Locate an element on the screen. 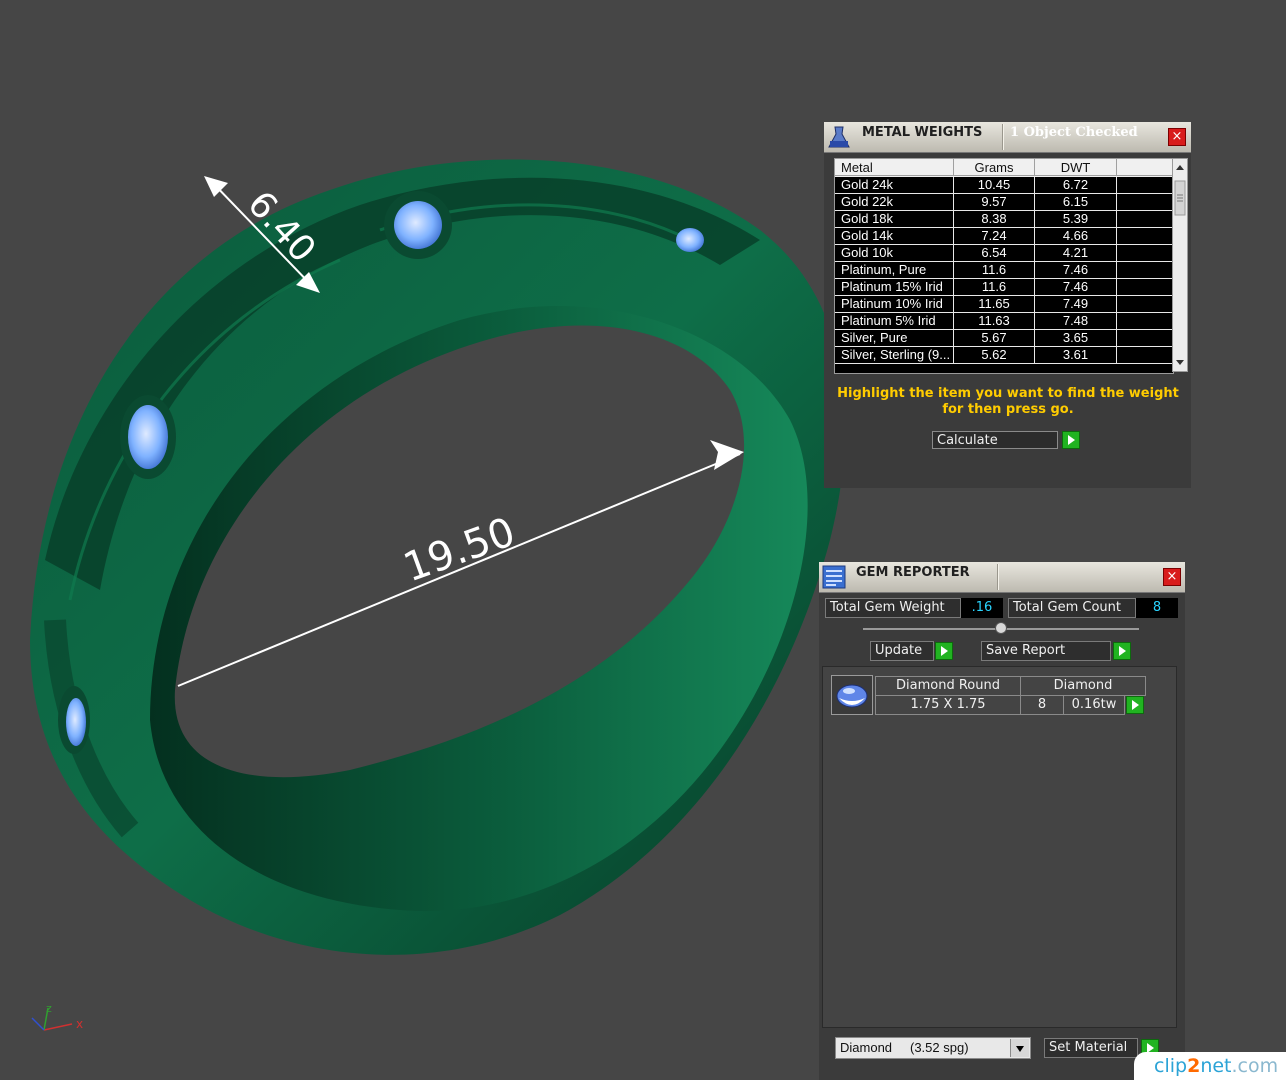 The image size is (1286, 1080). metal-weights-titlebar: METAL WEIGHTS 1 Object Checked × is located at coordinates (1007, 137).